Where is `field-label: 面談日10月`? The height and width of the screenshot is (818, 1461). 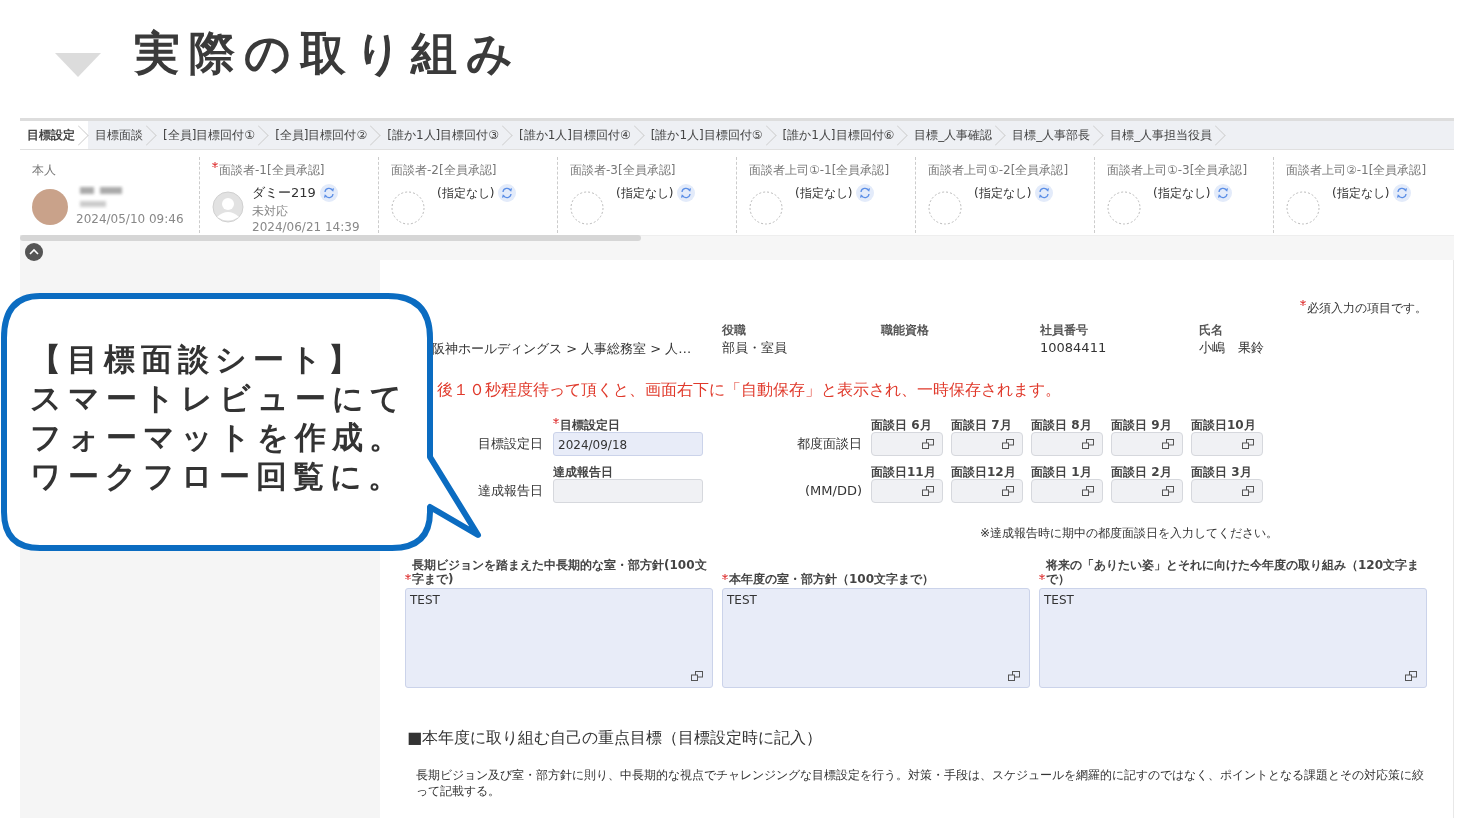
field-label: 面談日10月 is located at coordinates (1224, 425).